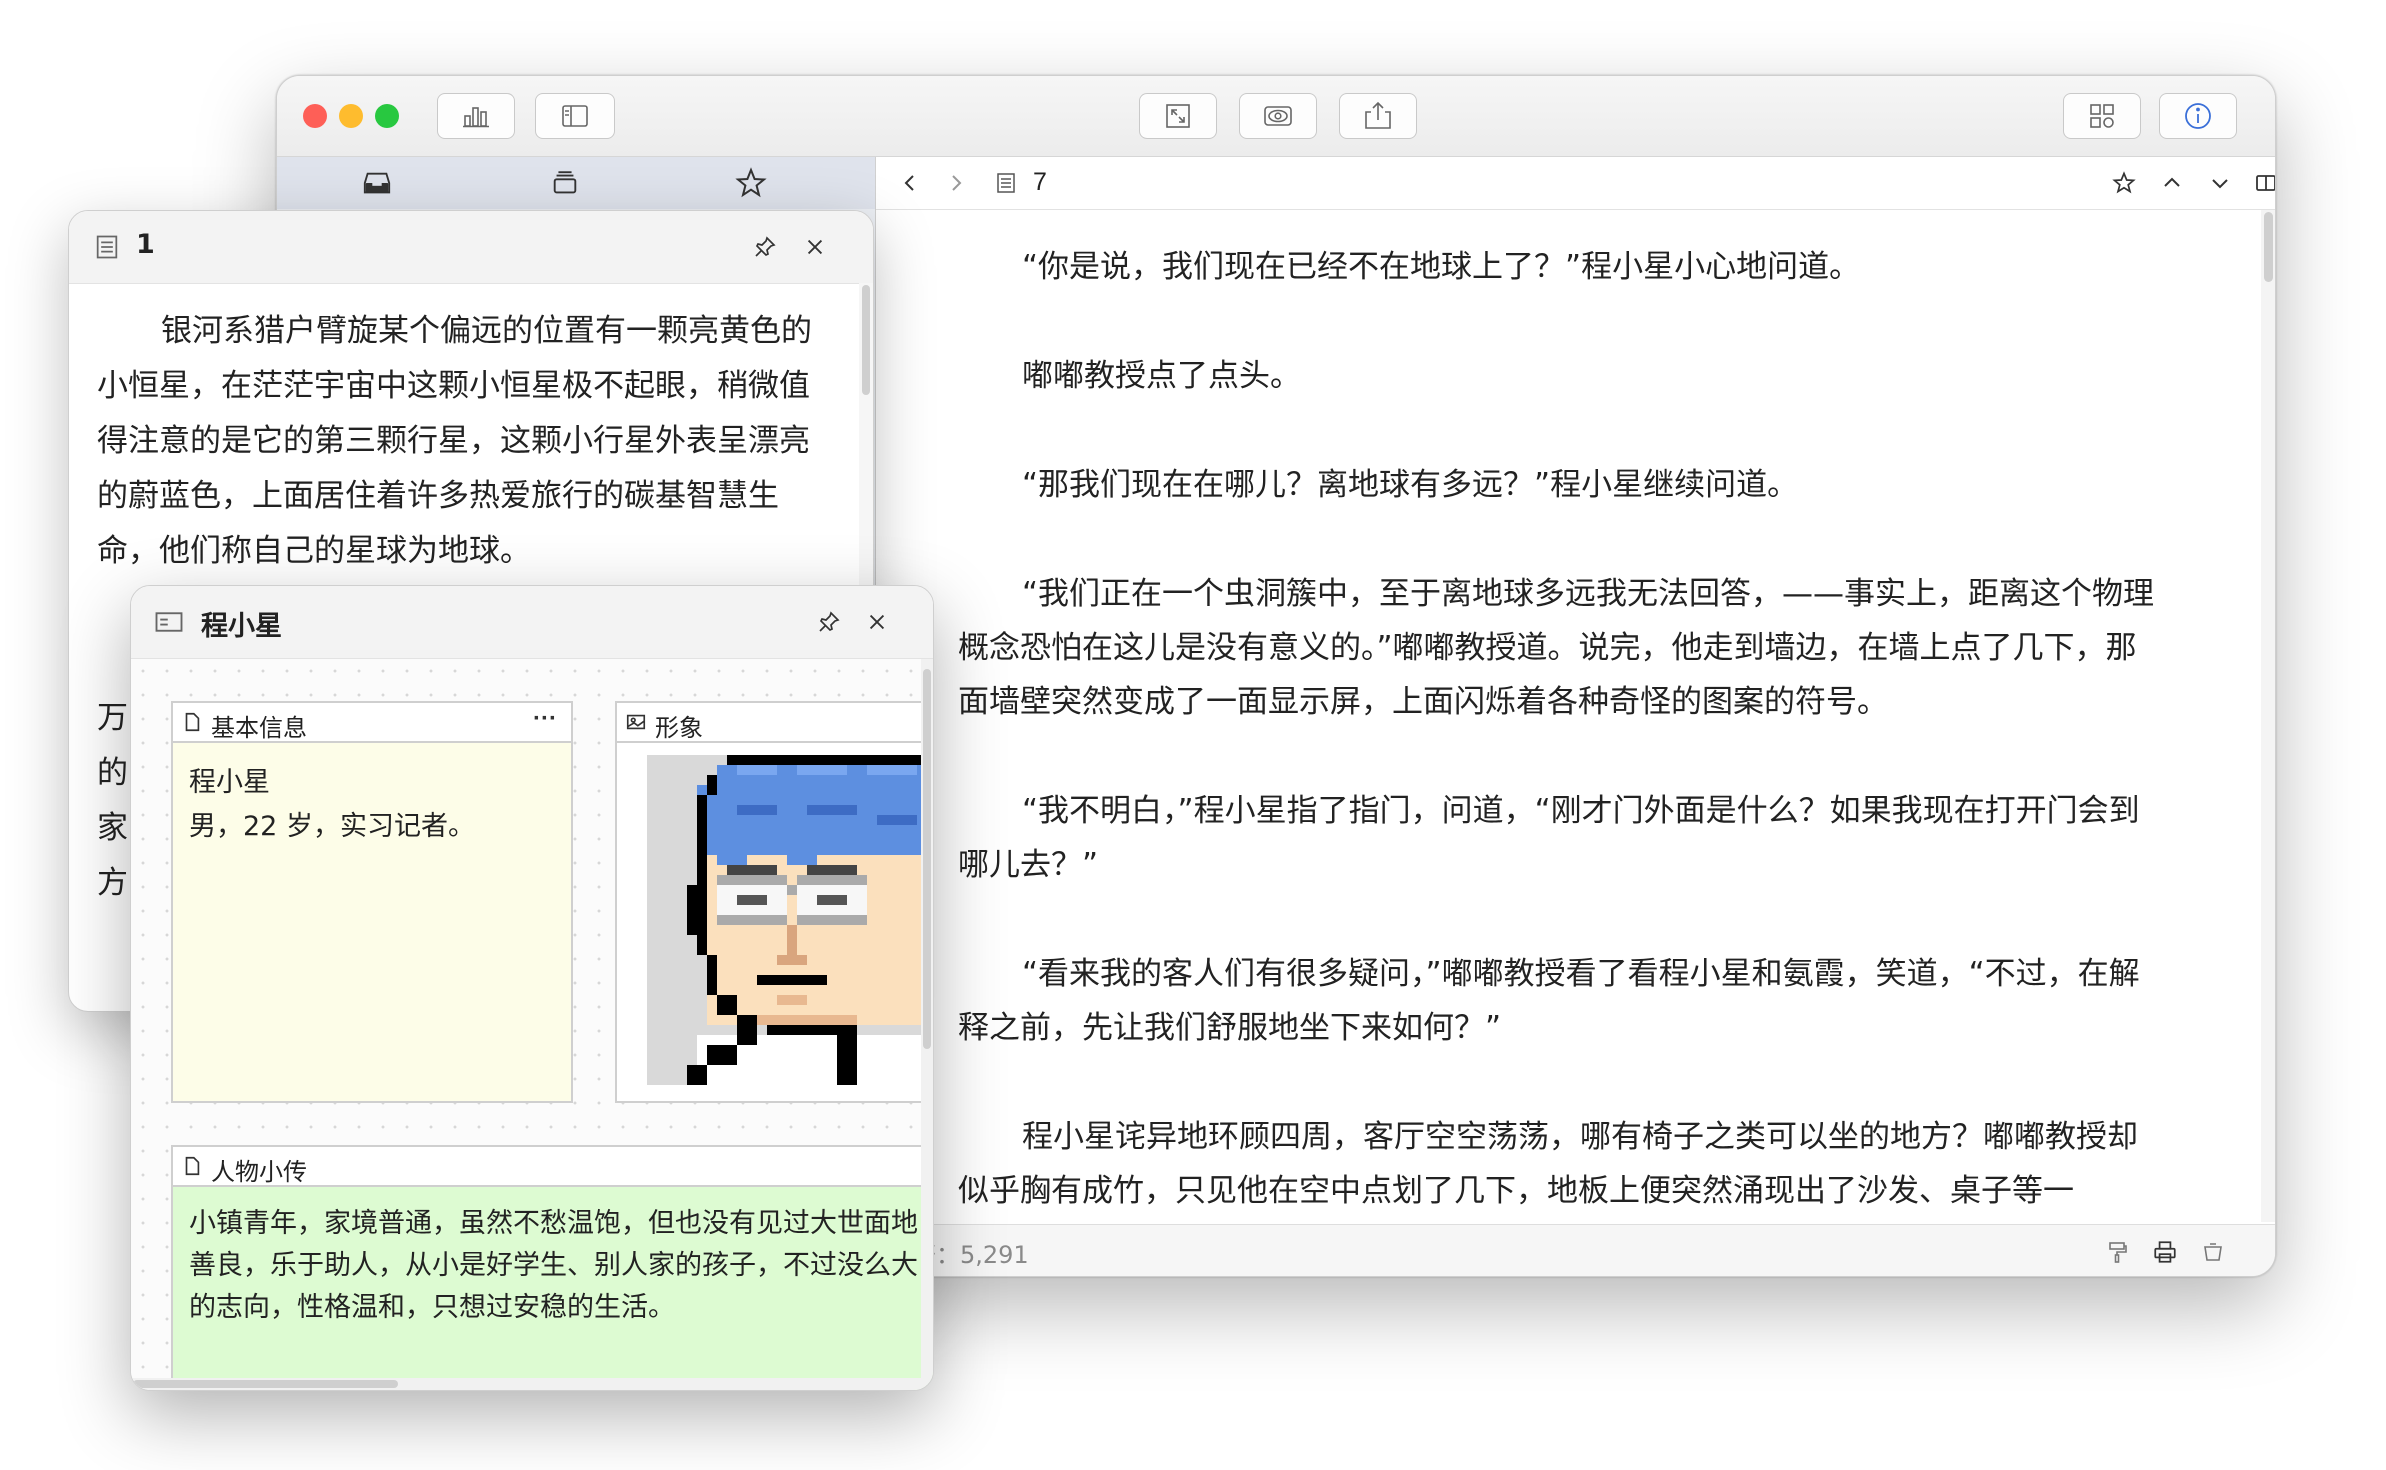 The height and width of the screenshot is (1470, 2386). I want to click on close-window-button, so click(315, 116).